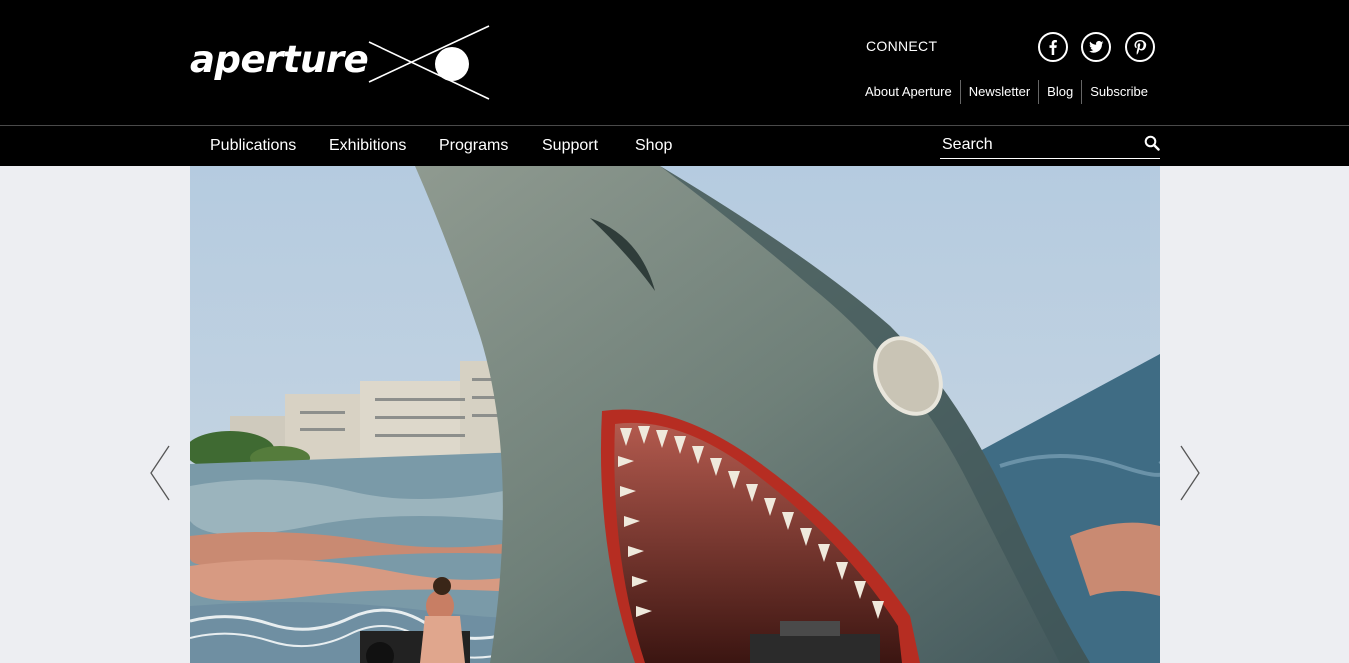  What do you see at coordinates (1152, 143) in the screenshot?
I see `search-icon` at bounding box center [1152, 143].